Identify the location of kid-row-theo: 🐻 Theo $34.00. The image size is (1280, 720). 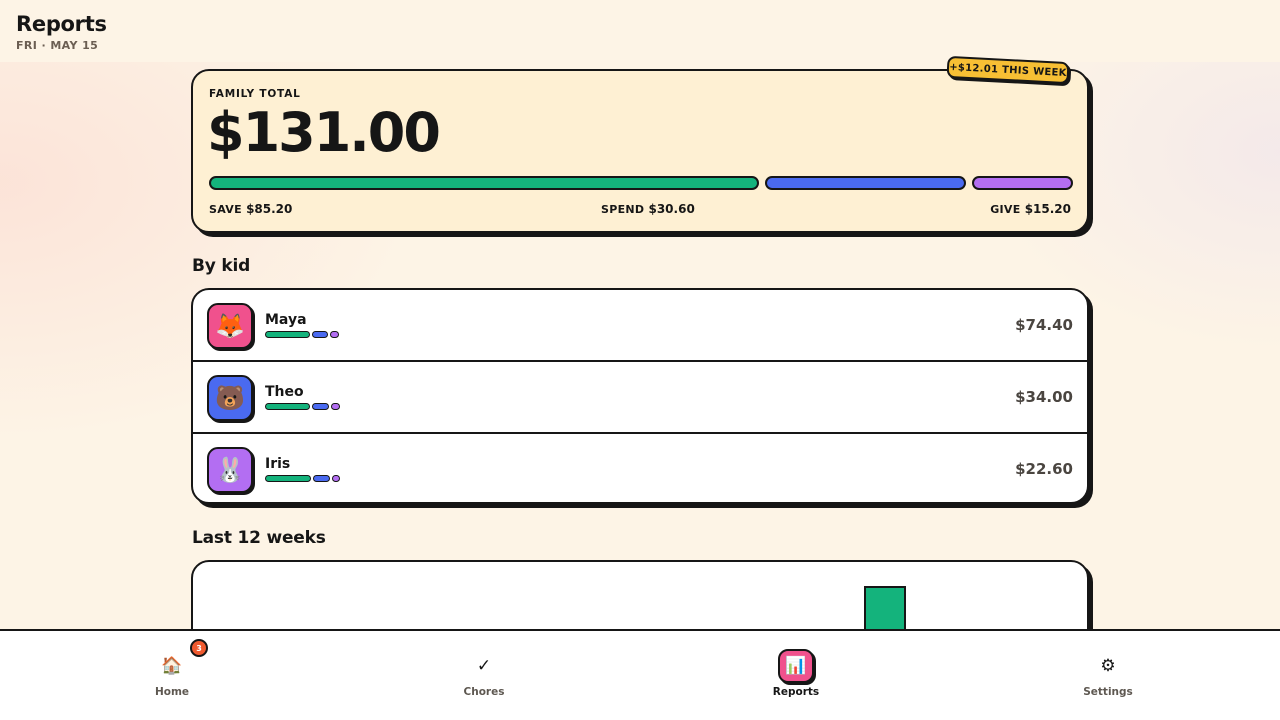
(640, 398).